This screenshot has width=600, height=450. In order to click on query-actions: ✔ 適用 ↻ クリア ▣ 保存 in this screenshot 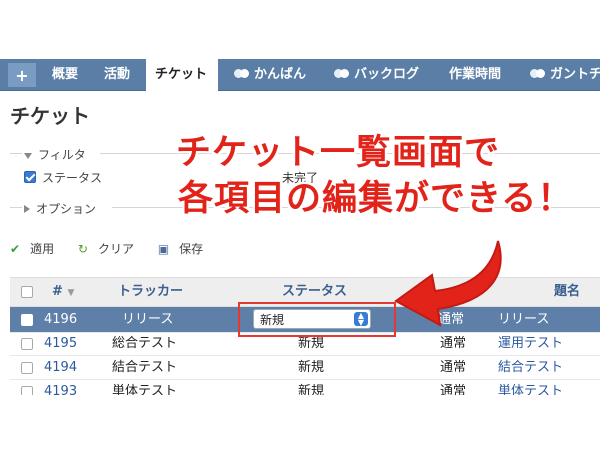, I will do `click(116, 248)`.